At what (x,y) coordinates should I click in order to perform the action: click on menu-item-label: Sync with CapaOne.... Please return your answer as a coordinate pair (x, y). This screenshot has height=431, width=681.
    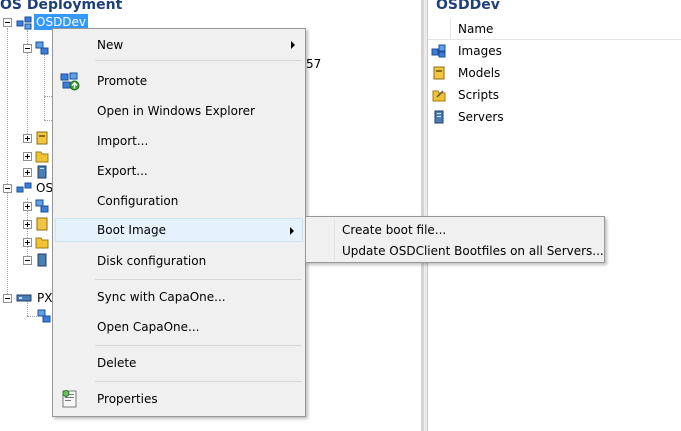
    Looking at the image, I should click on (161, 297).